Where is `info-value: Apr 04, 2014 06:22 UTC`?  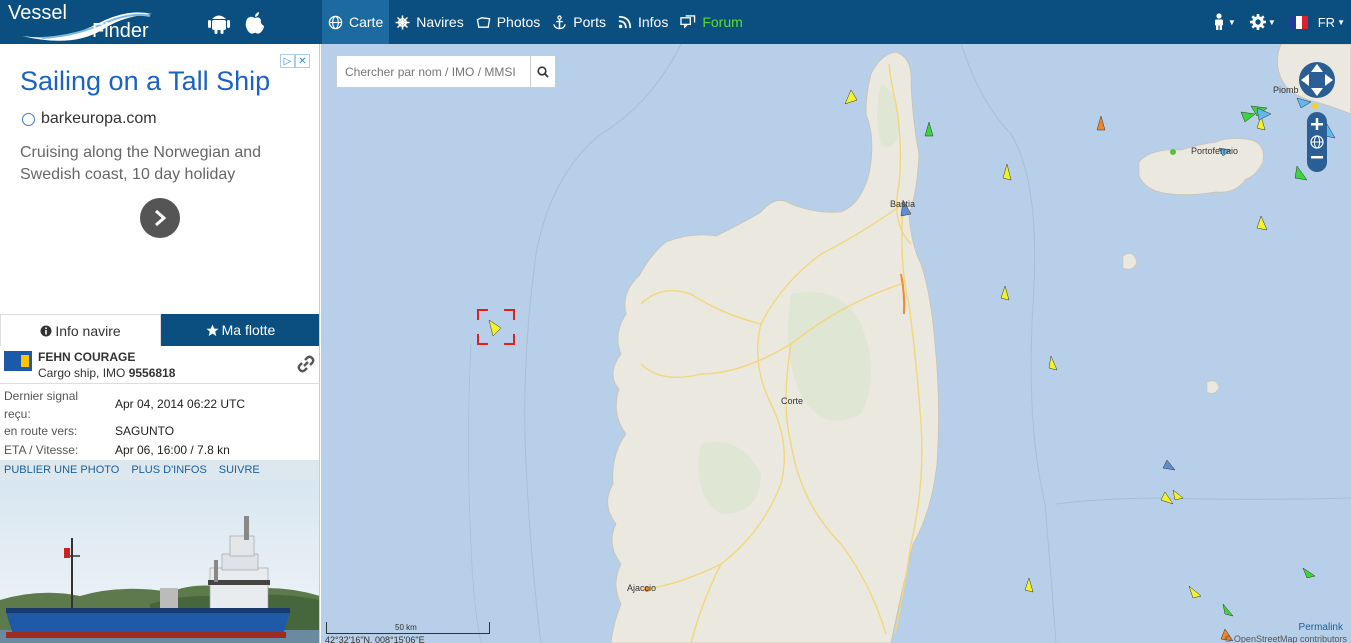 info-value: Apr 04, 2014 06:22 UTC is located at coordinates (180, 404).